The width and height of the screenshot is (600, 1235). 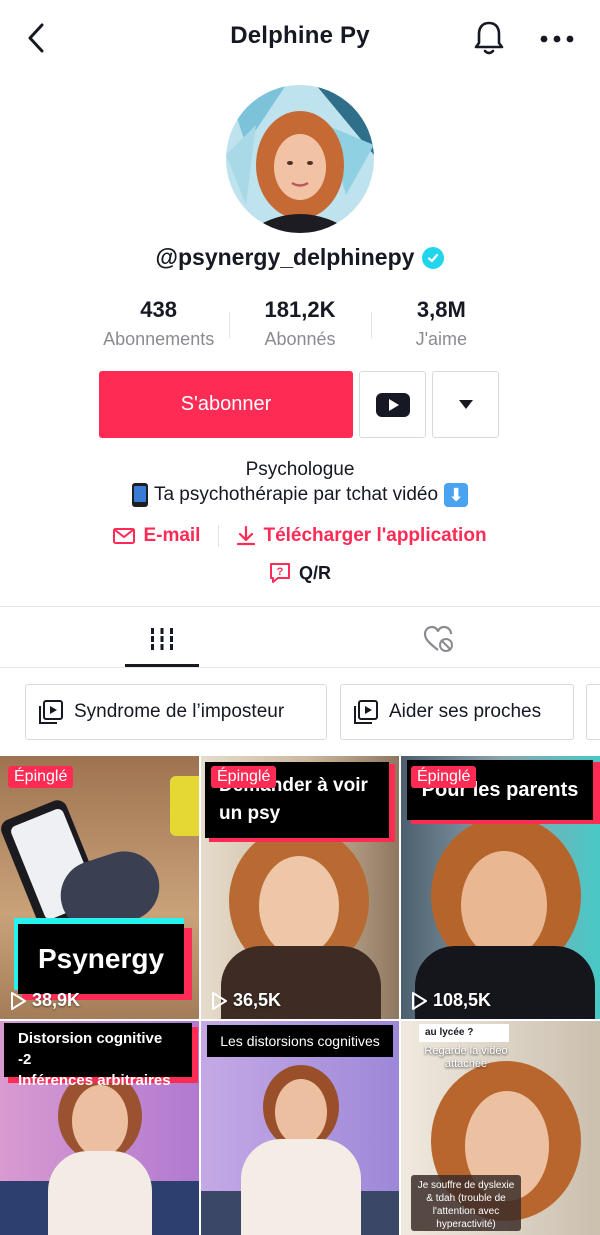 I want to click on email-link: E-mail, so click(x=156, y=536).